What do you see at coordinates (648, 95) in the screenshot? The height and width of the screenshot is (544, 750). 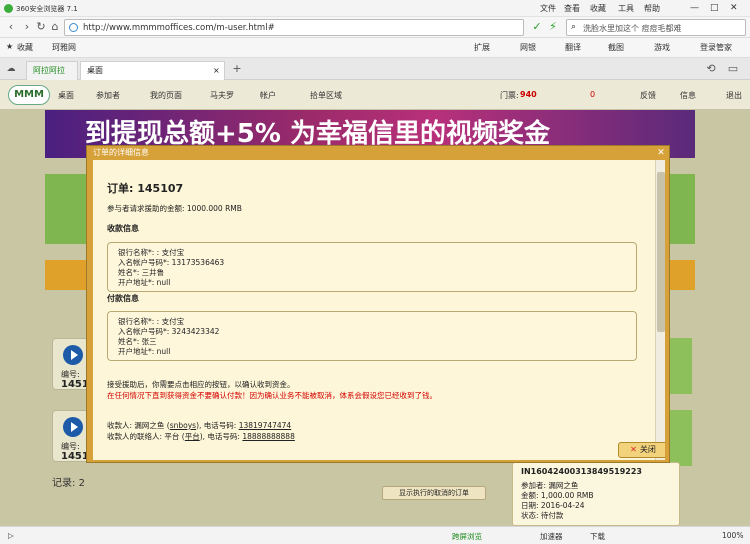 I see `site-menu-feedback: 反馈` at bounding box center [648, 95].